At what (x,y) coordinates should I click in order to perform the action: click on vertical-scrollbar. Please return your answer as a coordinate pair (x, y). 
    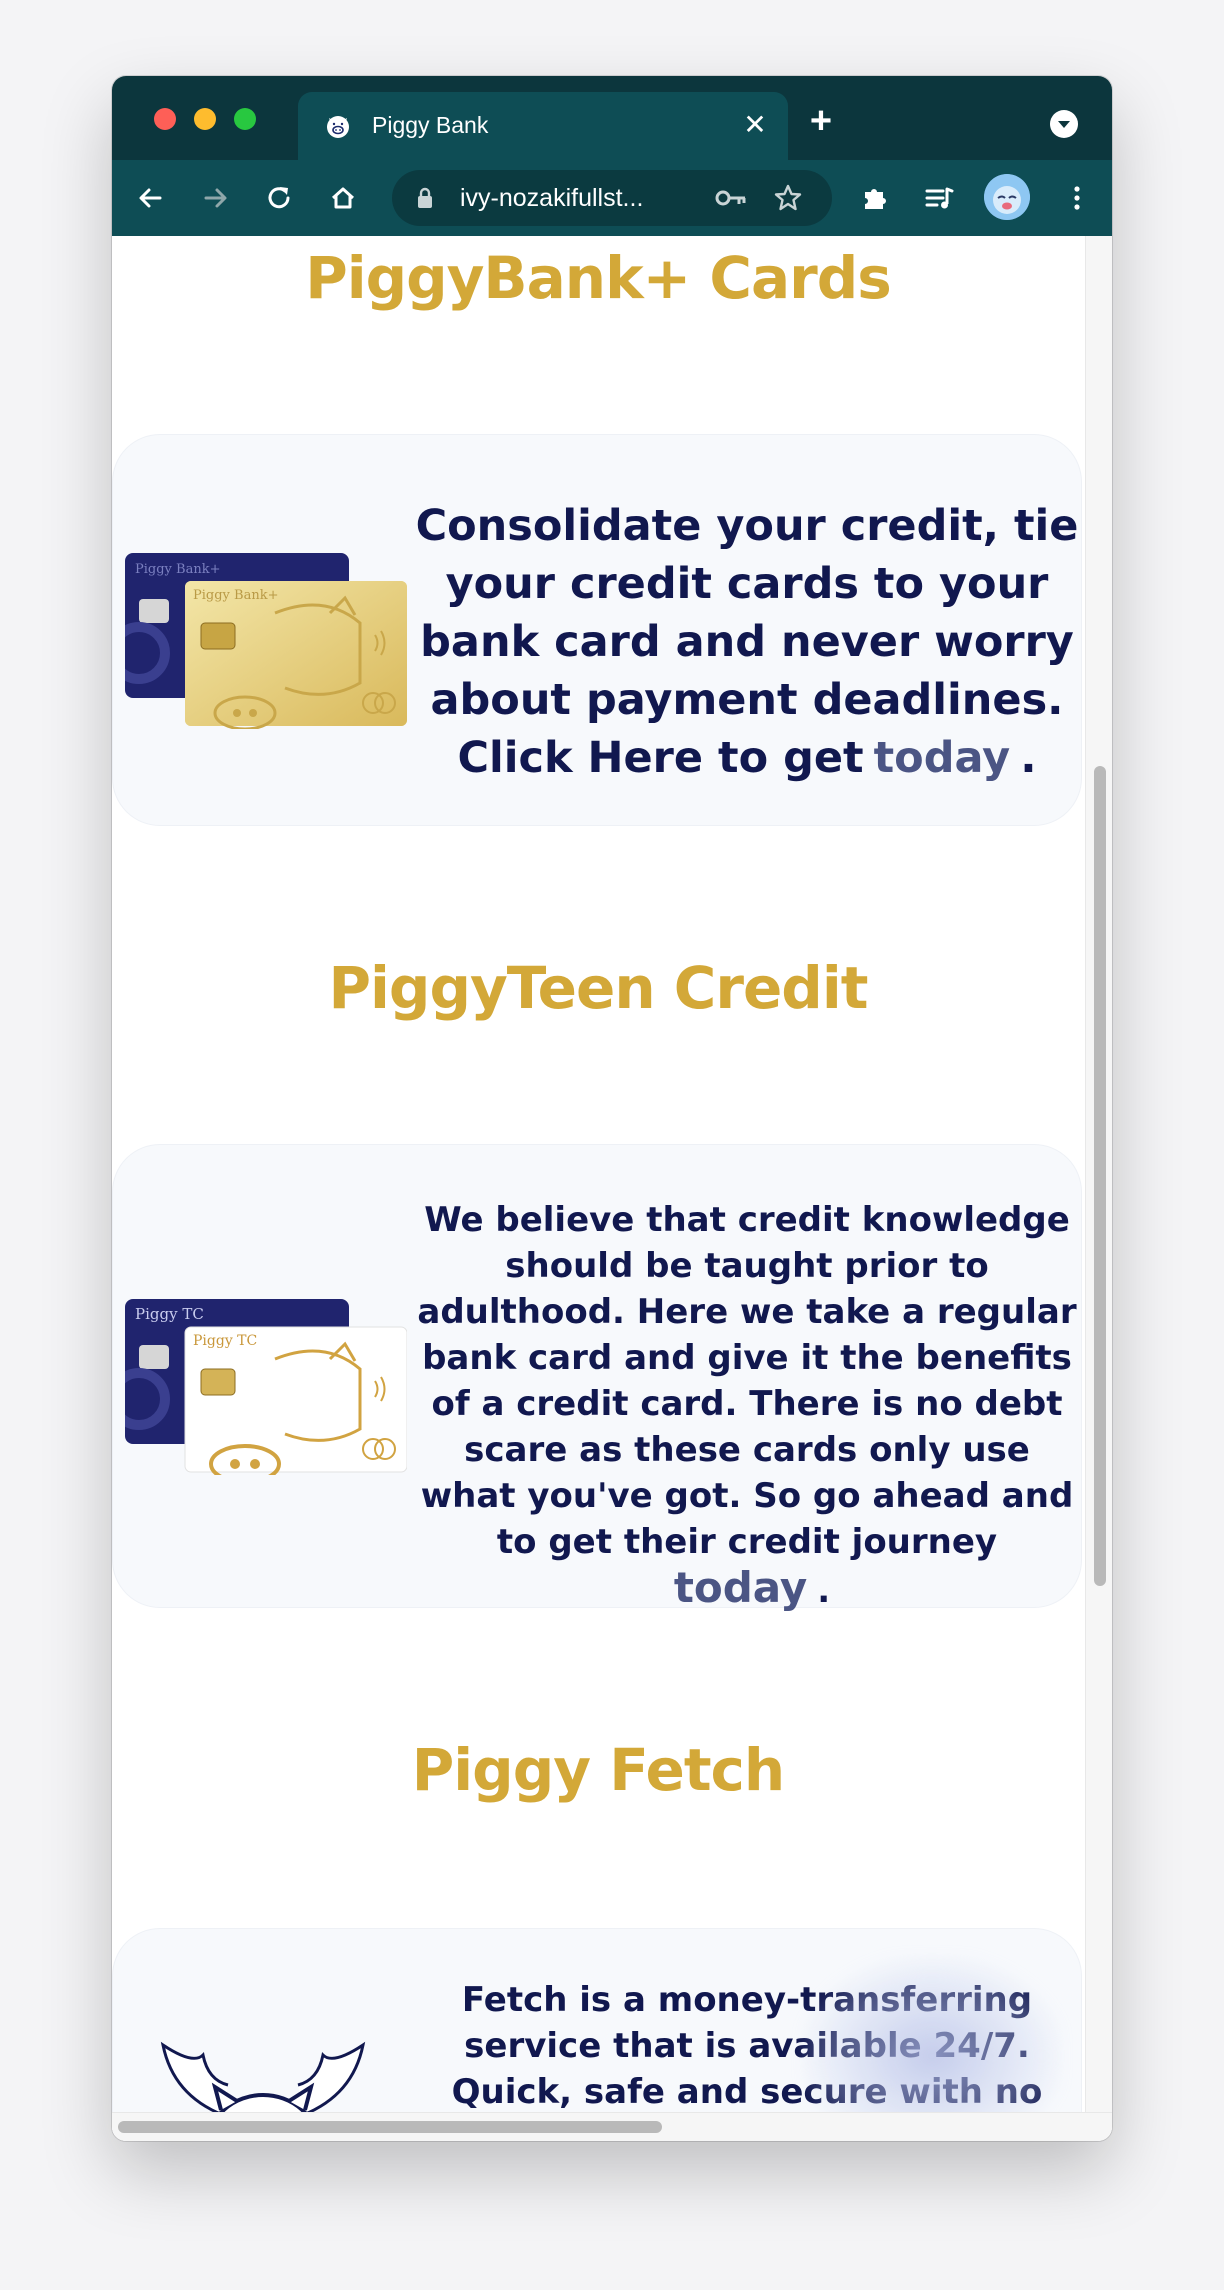
    Looking at the image, I should click on (1098, 1178).